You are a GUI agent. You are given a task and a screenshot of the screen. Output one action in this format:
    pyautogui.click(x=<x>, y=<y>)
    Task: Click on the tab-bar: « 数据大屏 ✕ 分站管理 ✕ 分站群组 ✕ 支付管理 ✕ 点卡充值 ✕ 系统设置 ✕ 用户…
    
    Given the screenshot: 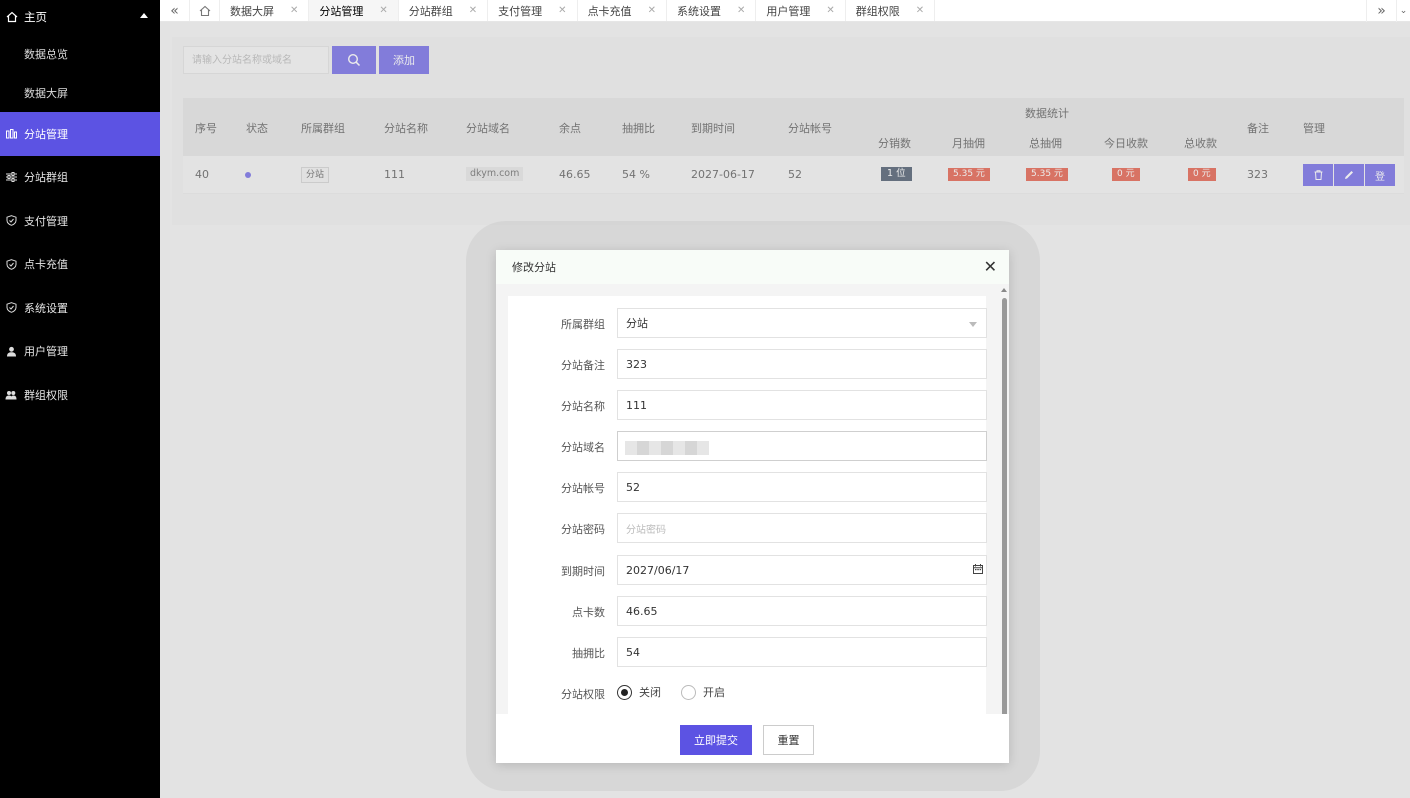 What is the action you would take?
    pyautogui.click(x=785, y=11)
    